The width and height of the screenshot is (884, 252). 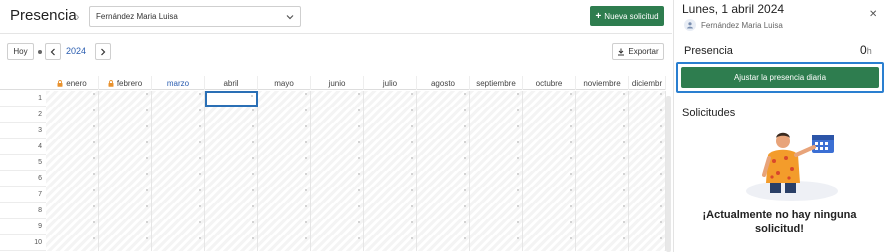 I want to click on employee-select: Fernández Maria Luisa, so click(x=195, y=16).